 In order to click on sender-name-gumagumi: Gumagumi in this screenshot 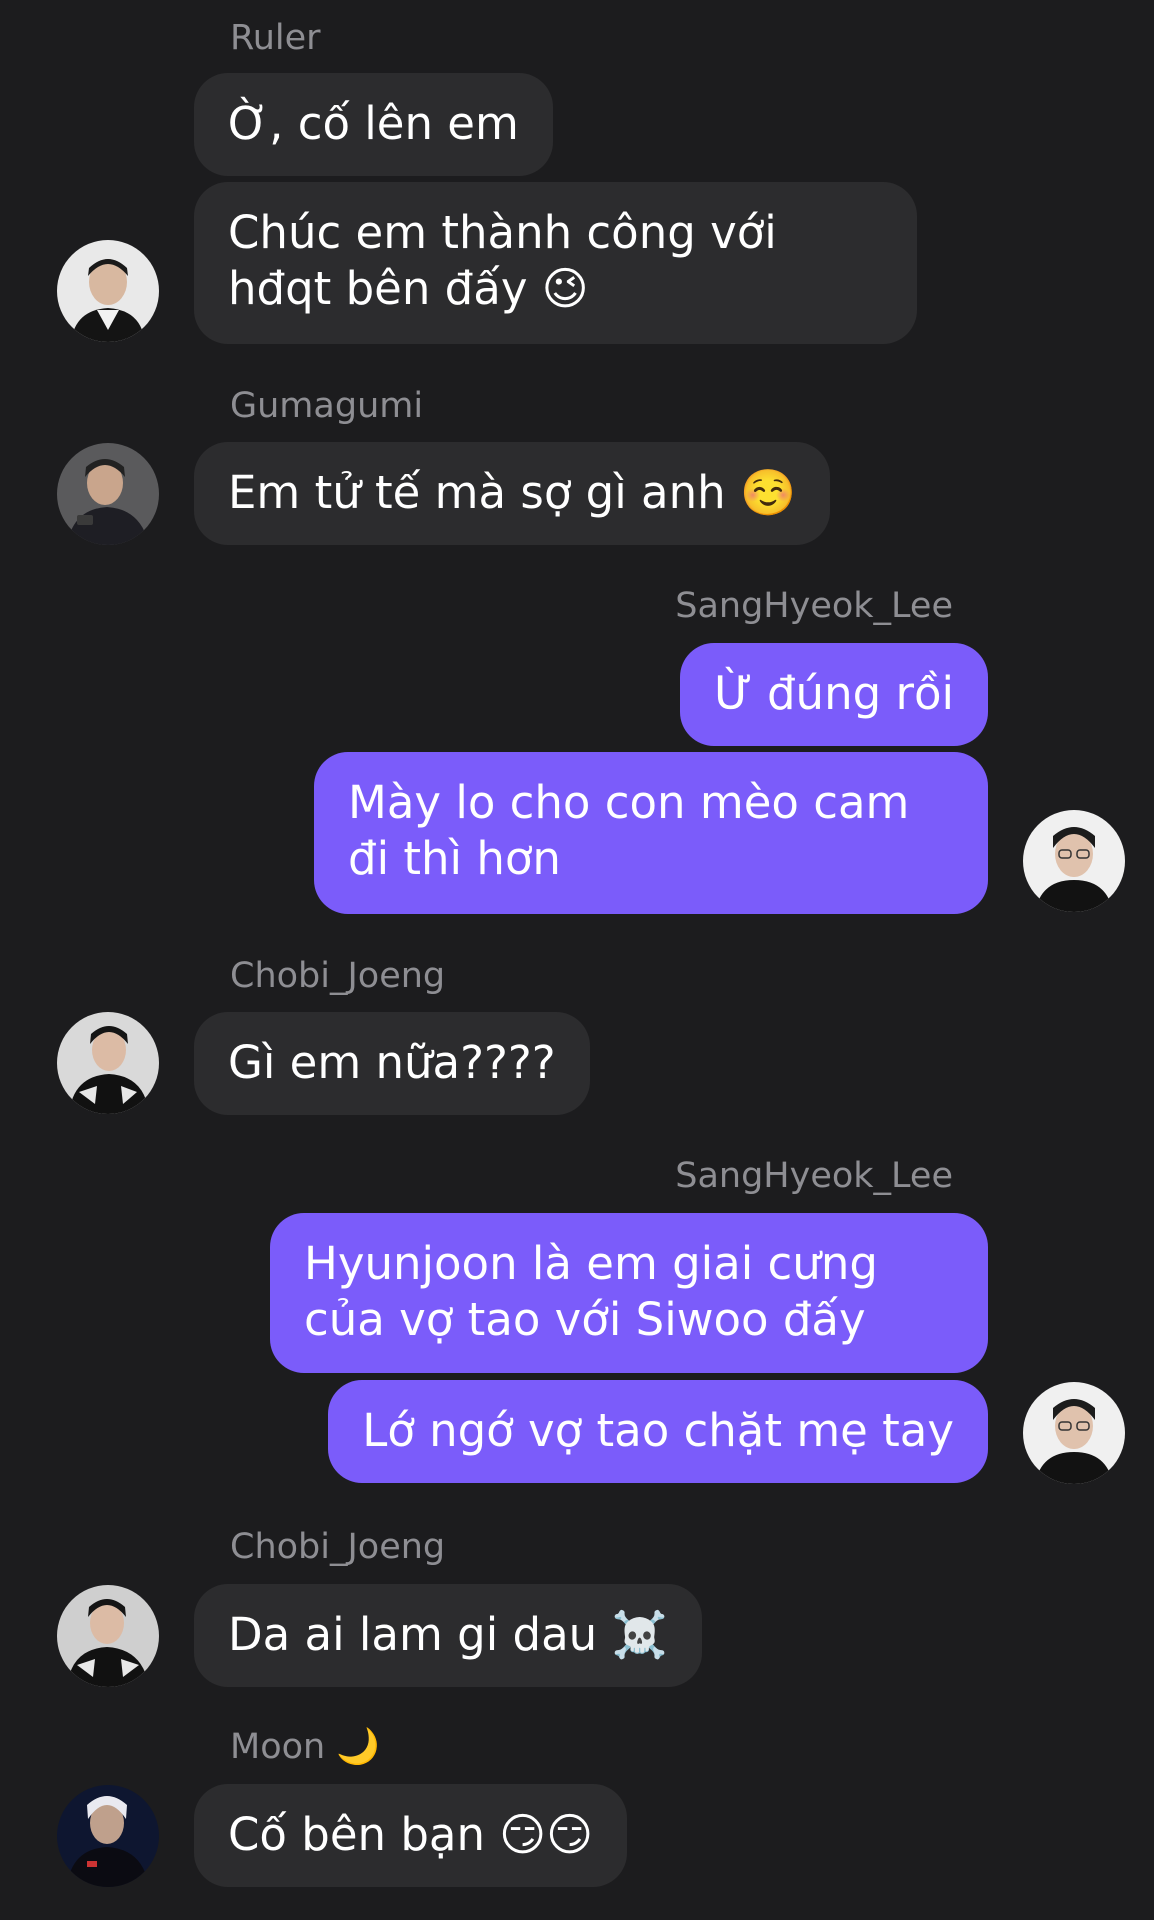, I will do `click(327, 406)`.